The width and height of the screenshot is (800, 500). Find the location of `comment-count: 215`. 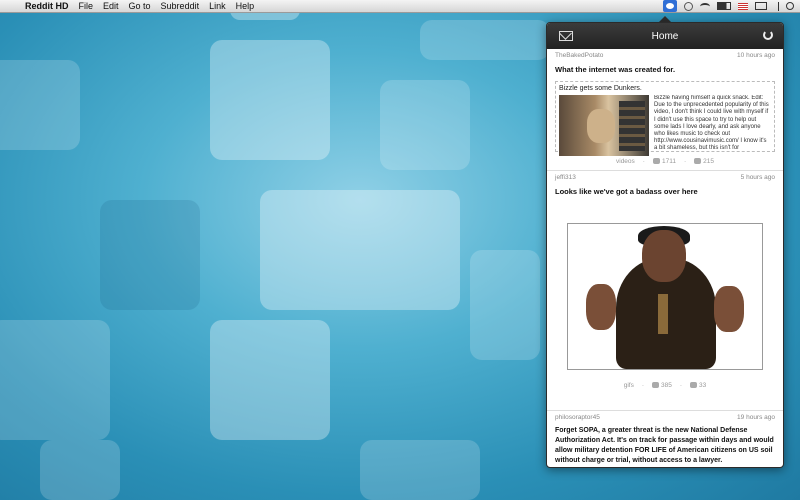

comment-count: 215 is located at coordinates (708, 161).